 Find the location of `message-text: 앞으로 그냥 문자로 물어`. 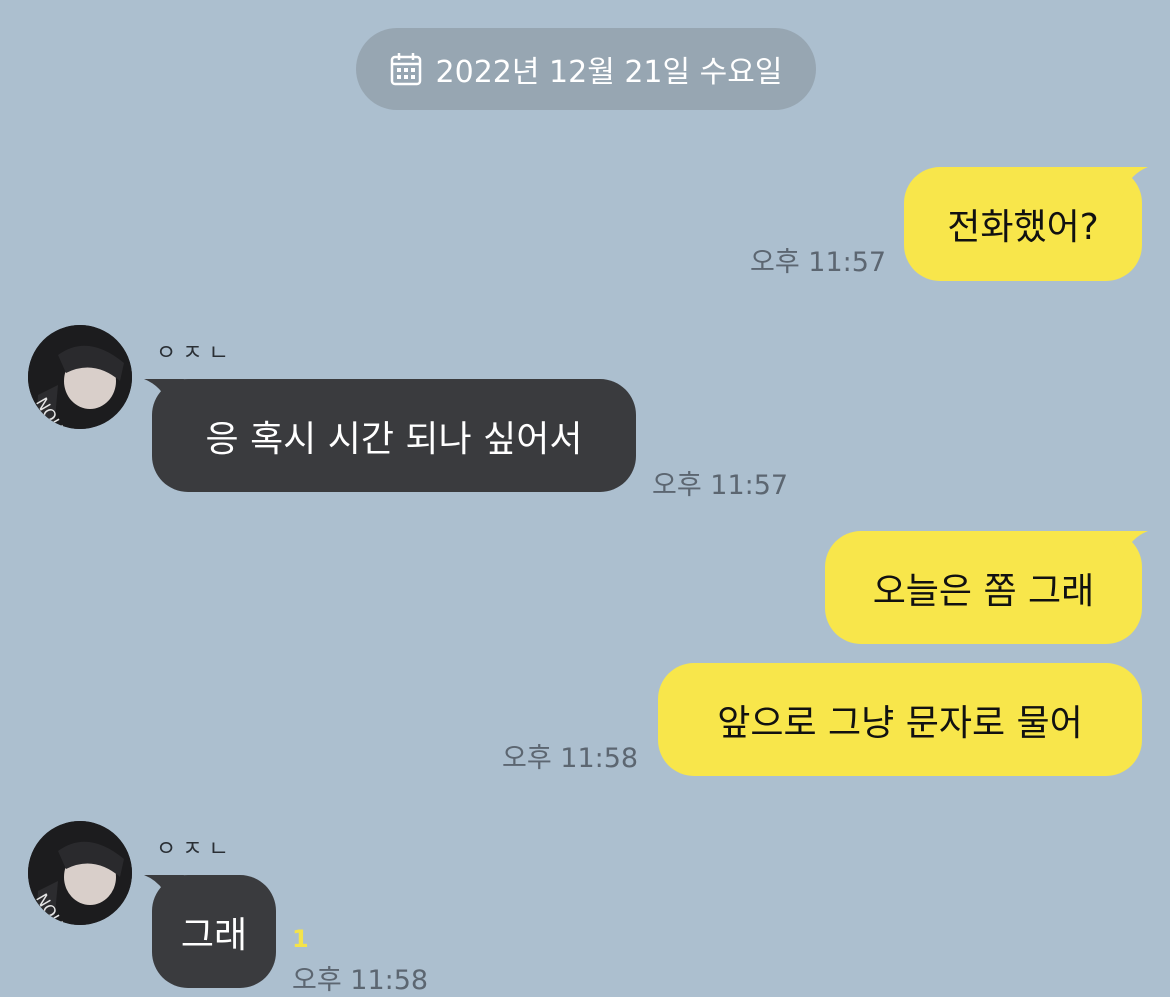

message-text: 앞으로 그냥 문자로 물어 is located at coordinates (900, 723).